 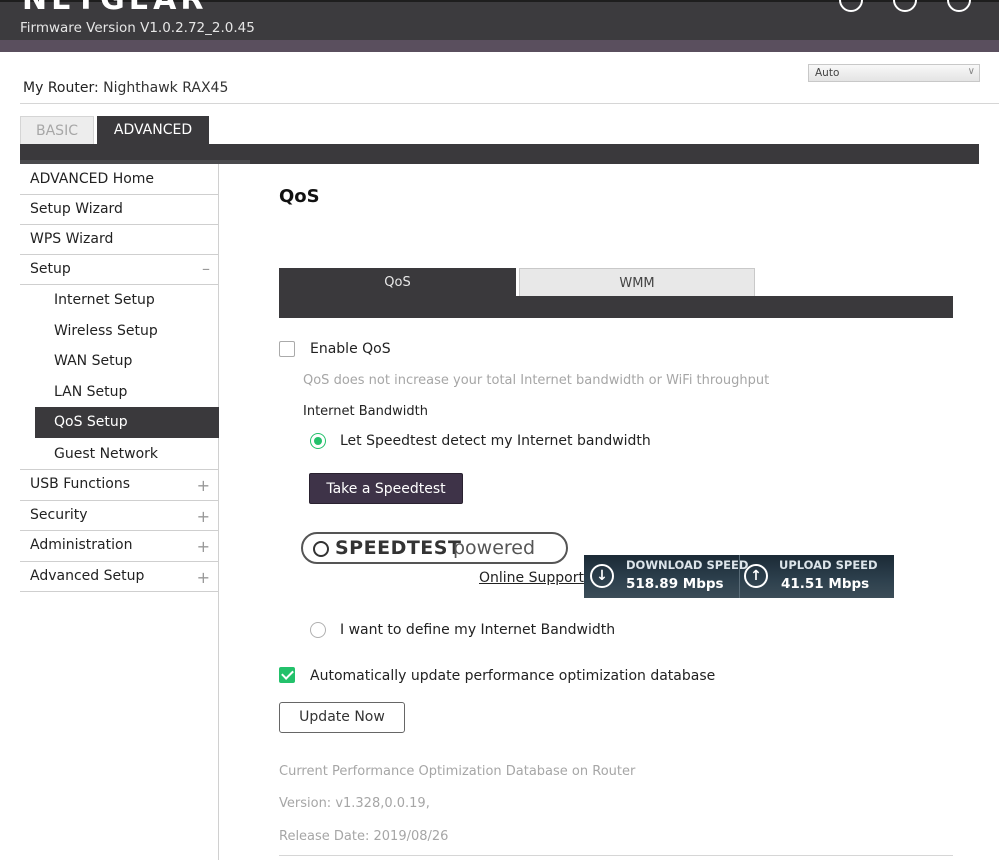 I want to click on tab-basic: BASIC, so click(x=57, y=130).